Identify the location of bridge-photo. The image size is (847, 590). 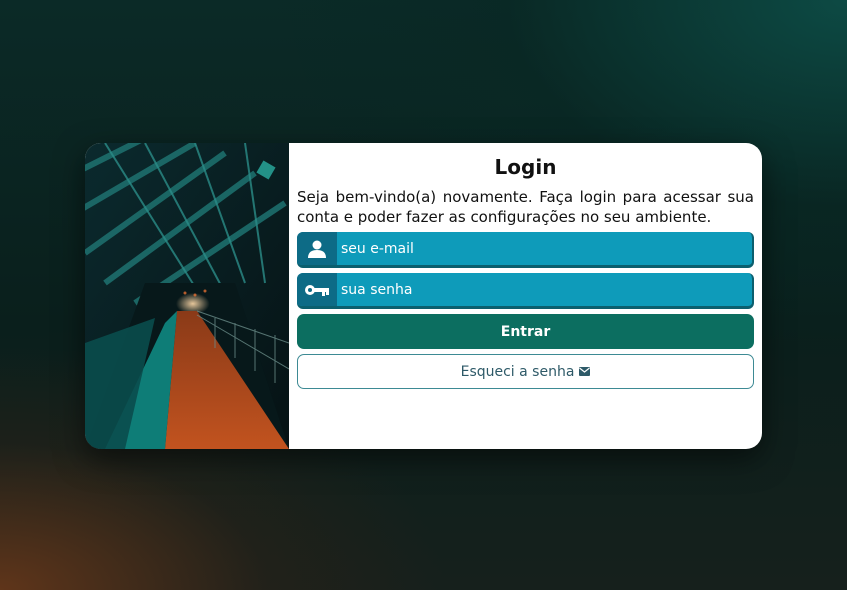
(187, 296).